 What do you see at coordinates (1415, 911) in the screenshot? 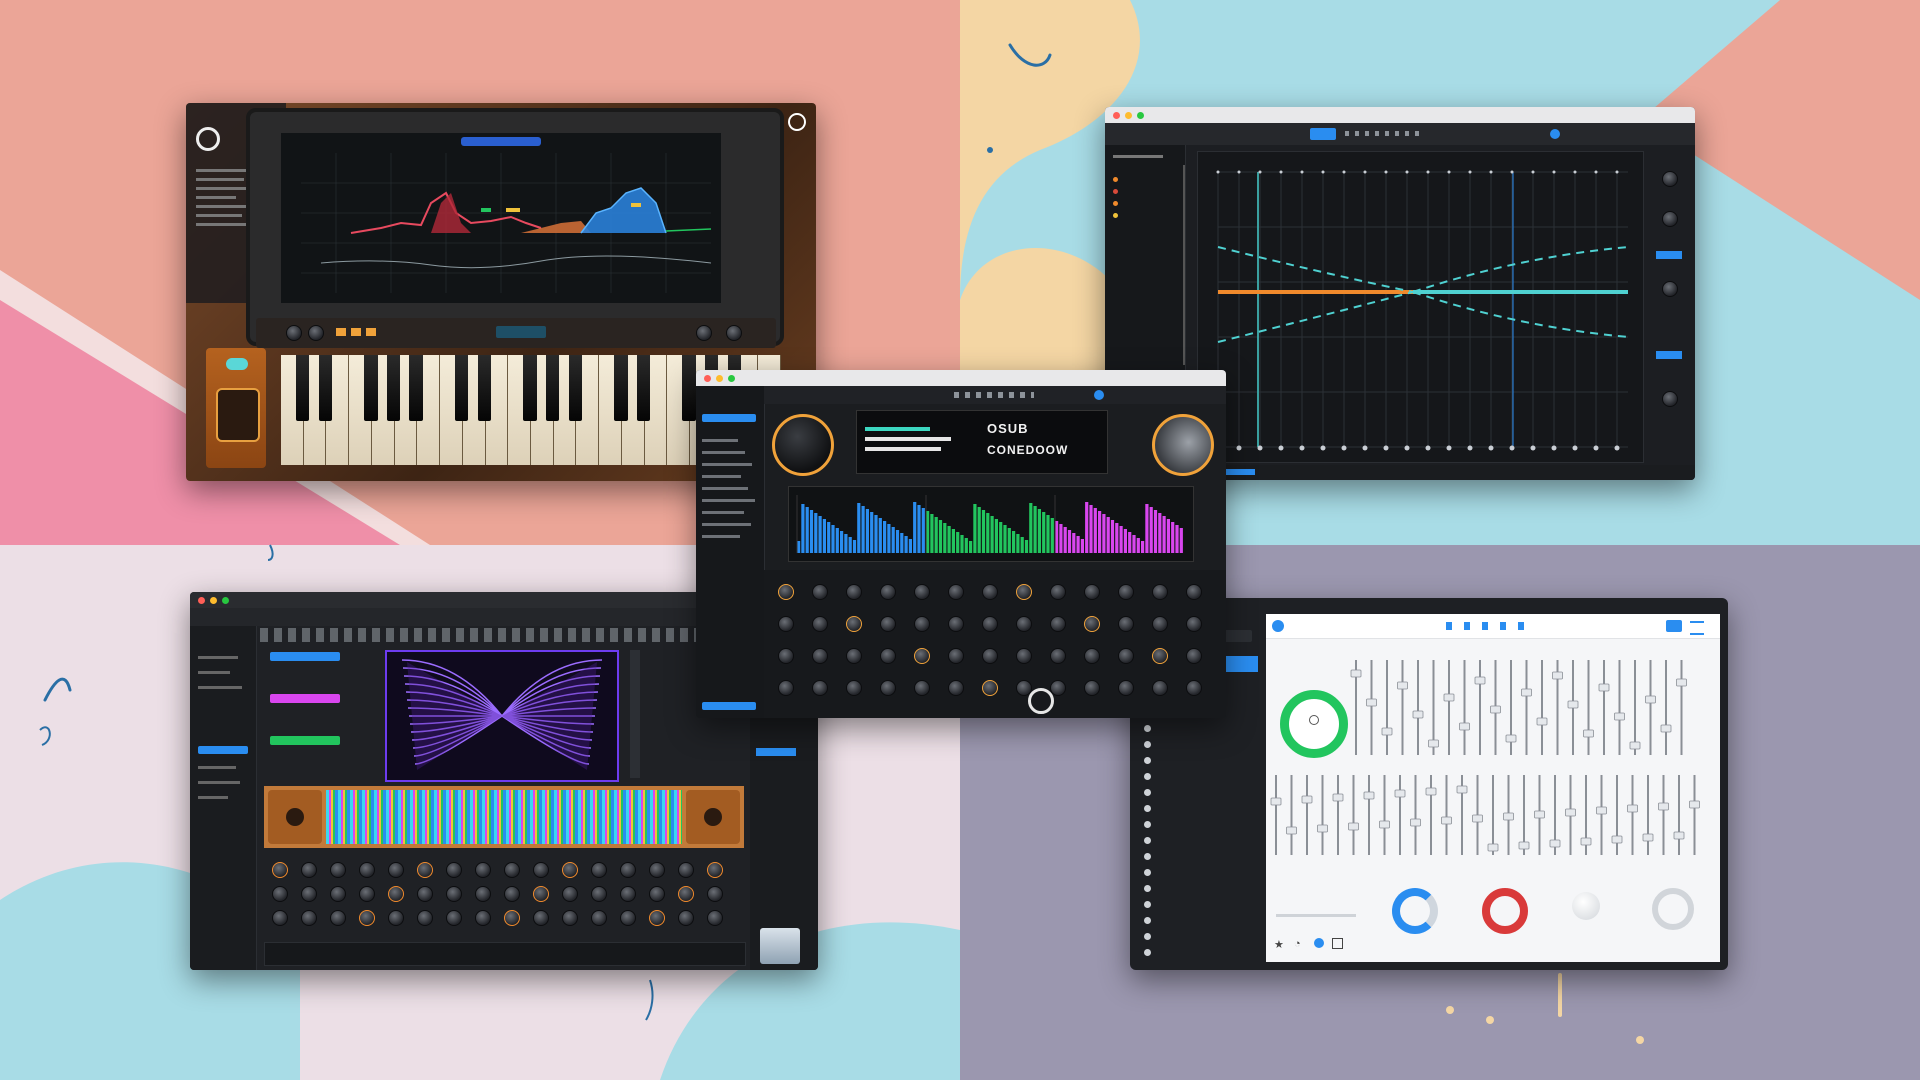
I see `mixer-blue-dial` at bounding box center [1415, 911].